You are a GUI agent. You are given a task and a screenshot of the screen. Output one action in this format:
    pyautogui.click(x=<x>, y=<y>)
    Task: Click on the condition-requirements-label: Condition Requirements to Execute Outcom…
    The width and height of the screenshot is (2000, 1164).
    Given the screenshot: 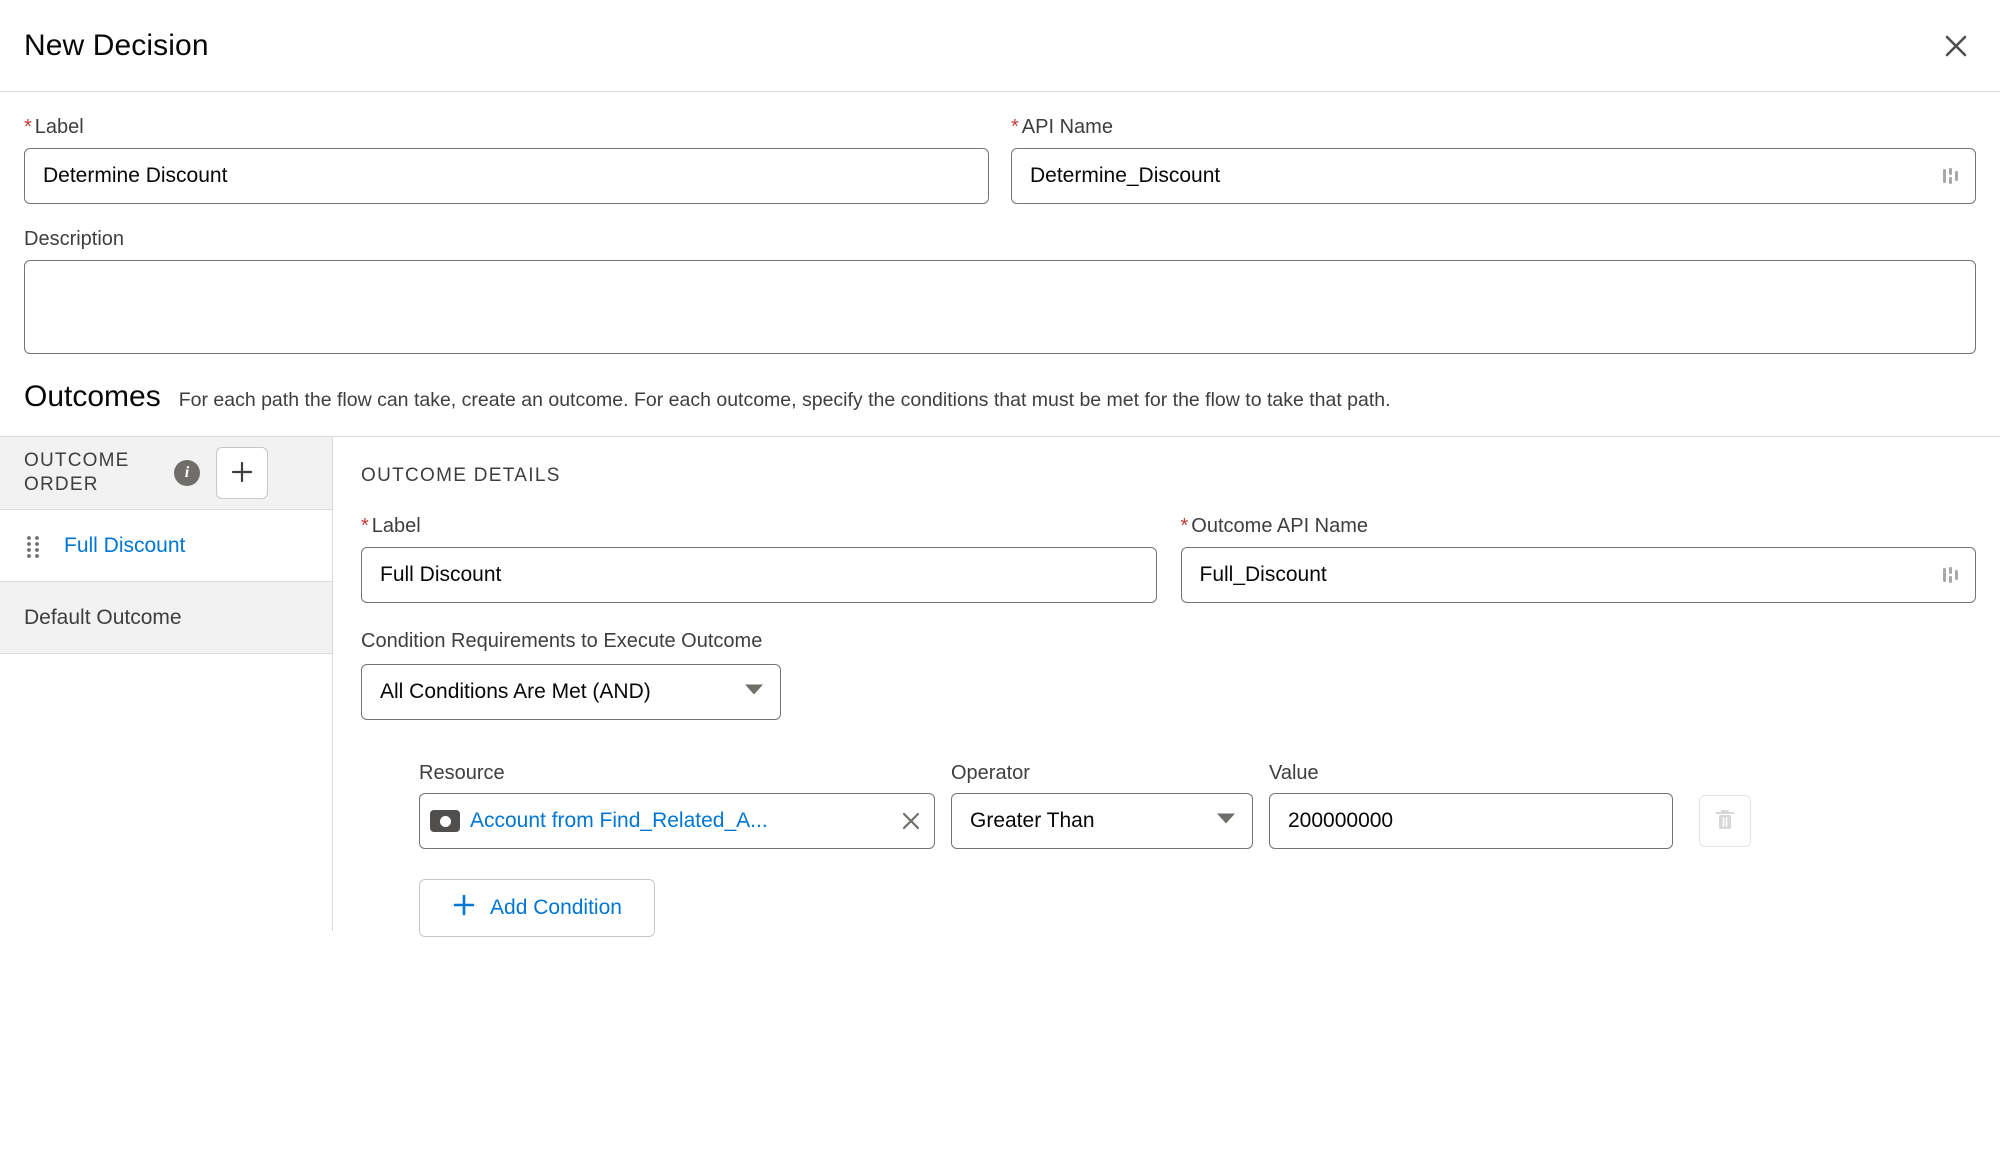 What is the action you would take?
    pyautogui.click(x=562, y=641)
    